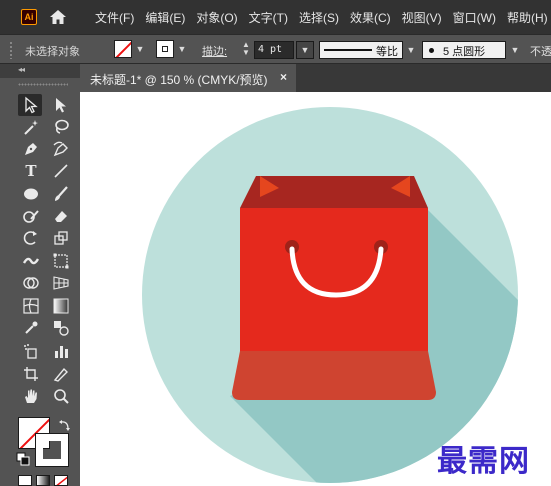  I want to click on curvature-tool-icon, so click(61, 149).